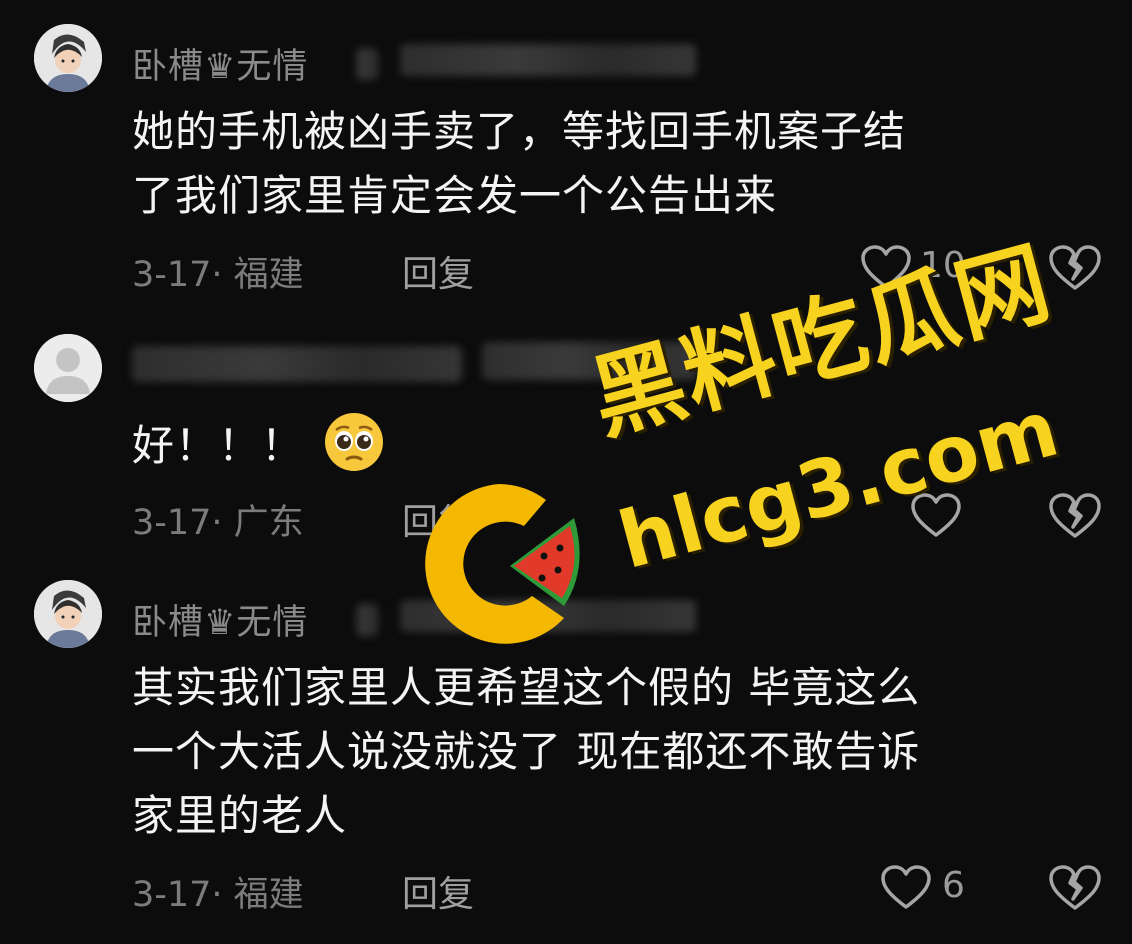 Image resolution: width=1132 pixels, height=944 pixels. I want to click on comment-line: 其实我们家里人更希望这个假的 毕竟这么, so click(526, 687).